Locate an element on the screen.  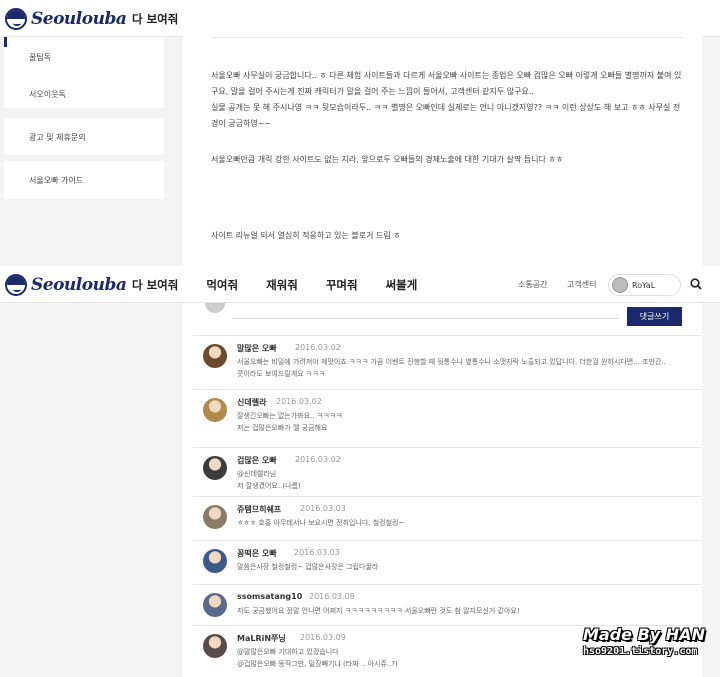
search-icon is located at coordinates (696, 284).